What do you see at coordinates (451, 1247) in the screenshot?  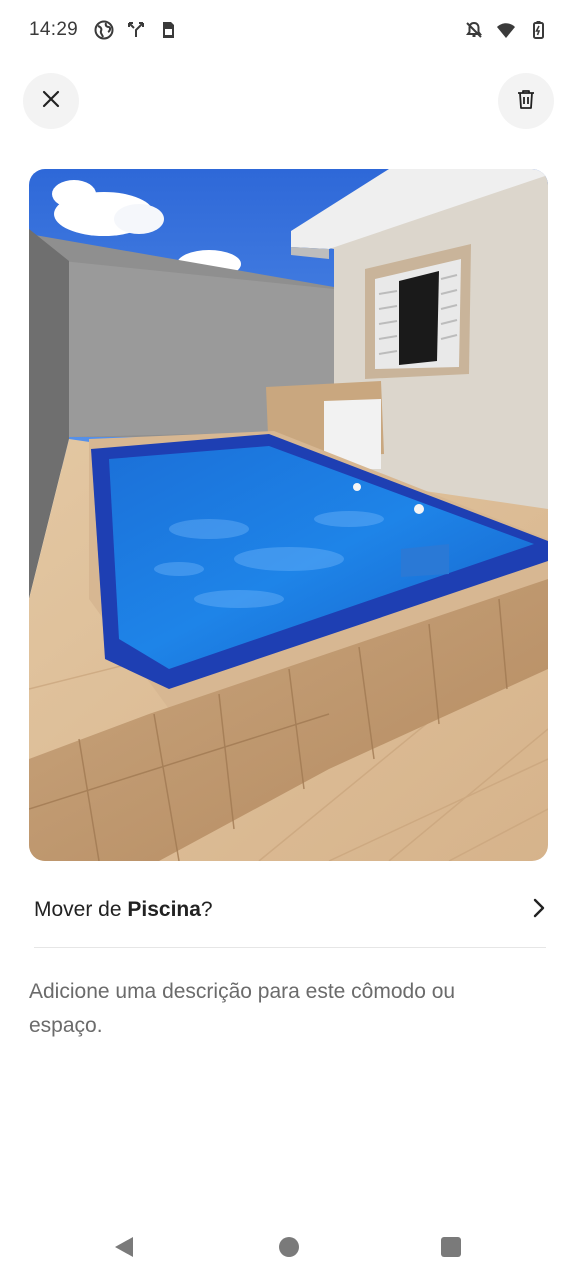 I see `recents-icon` at bounding box center [451, 1247].